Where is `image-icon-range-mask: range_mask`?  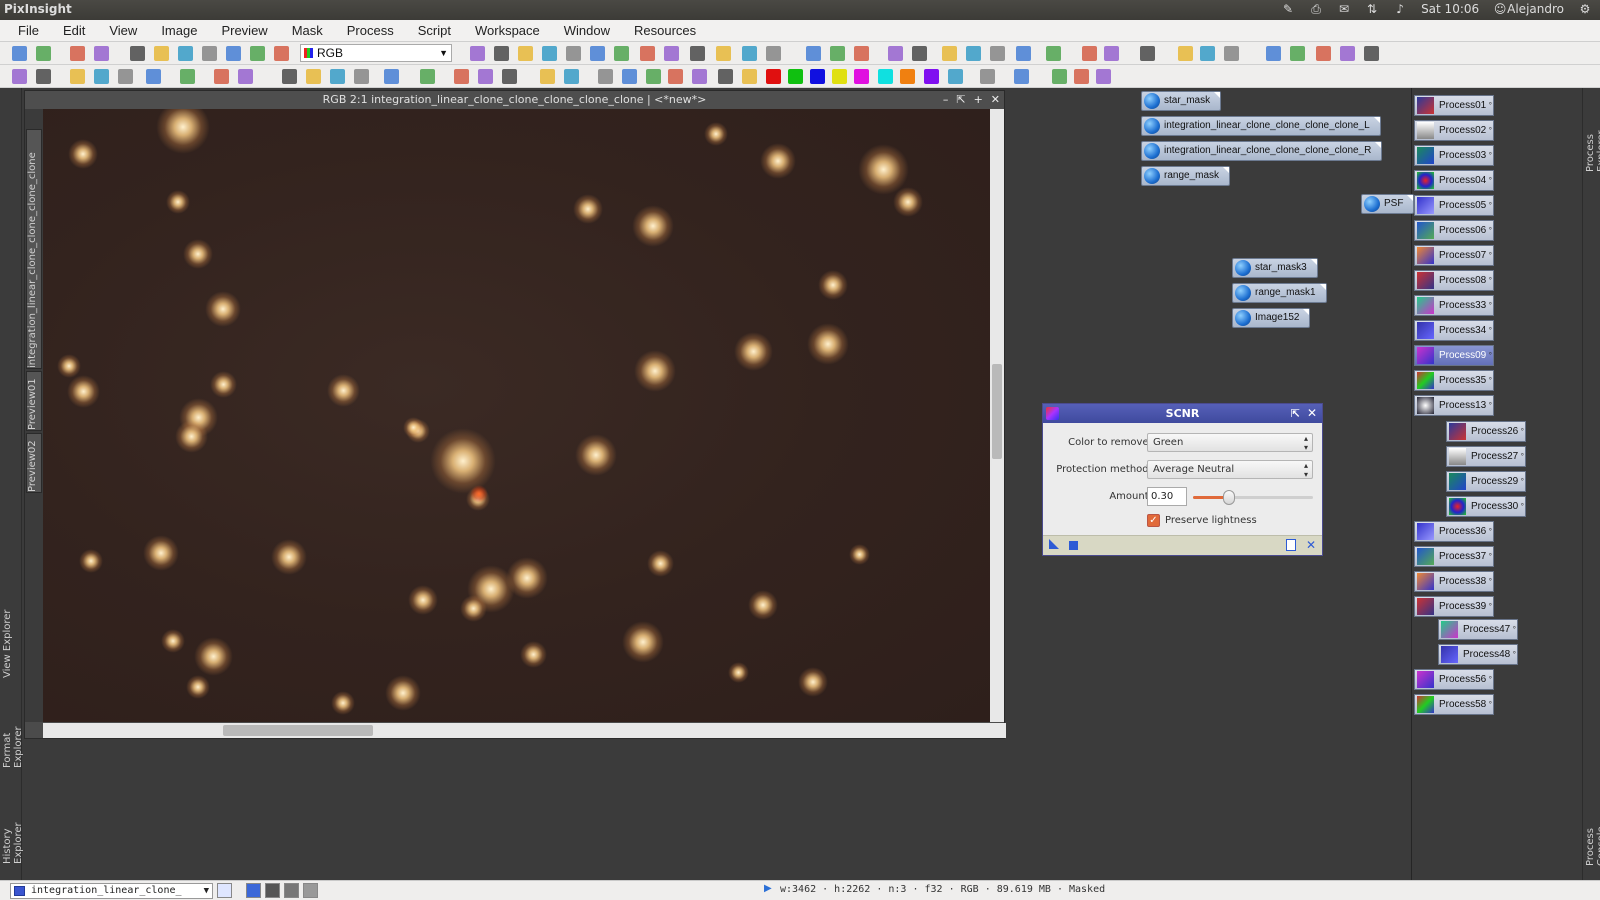
image-icon-range-mask: range_mask is located at coordinates (1186, 176).